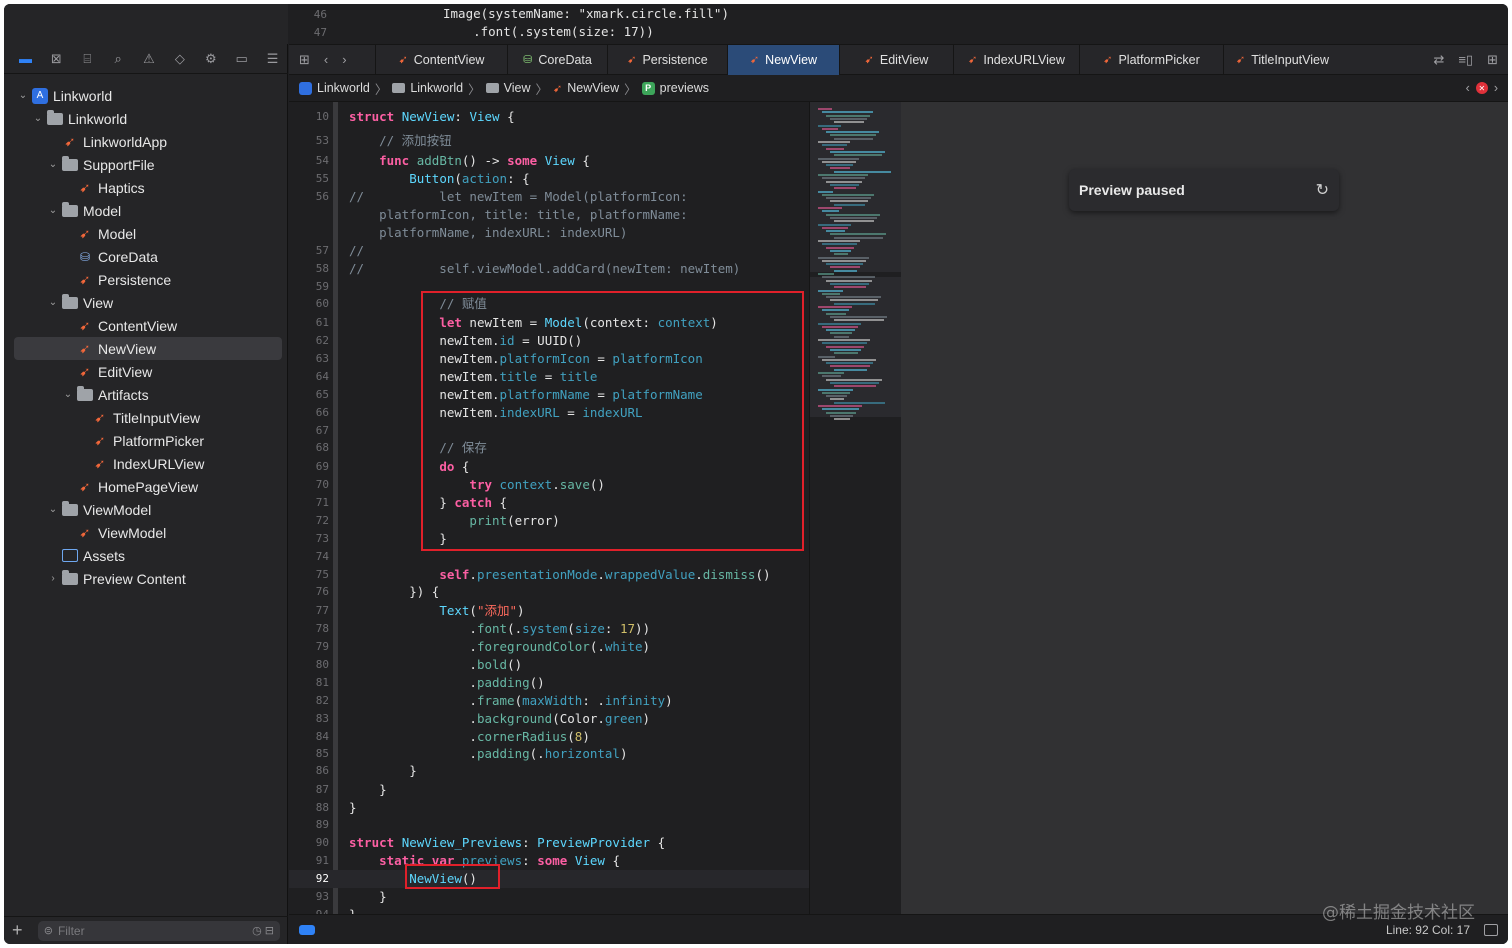 The height and width of the screenshot is (948, 1512). I want to click on tab-indexurlview: ➹ IndexURLView, so click(1016, 59).